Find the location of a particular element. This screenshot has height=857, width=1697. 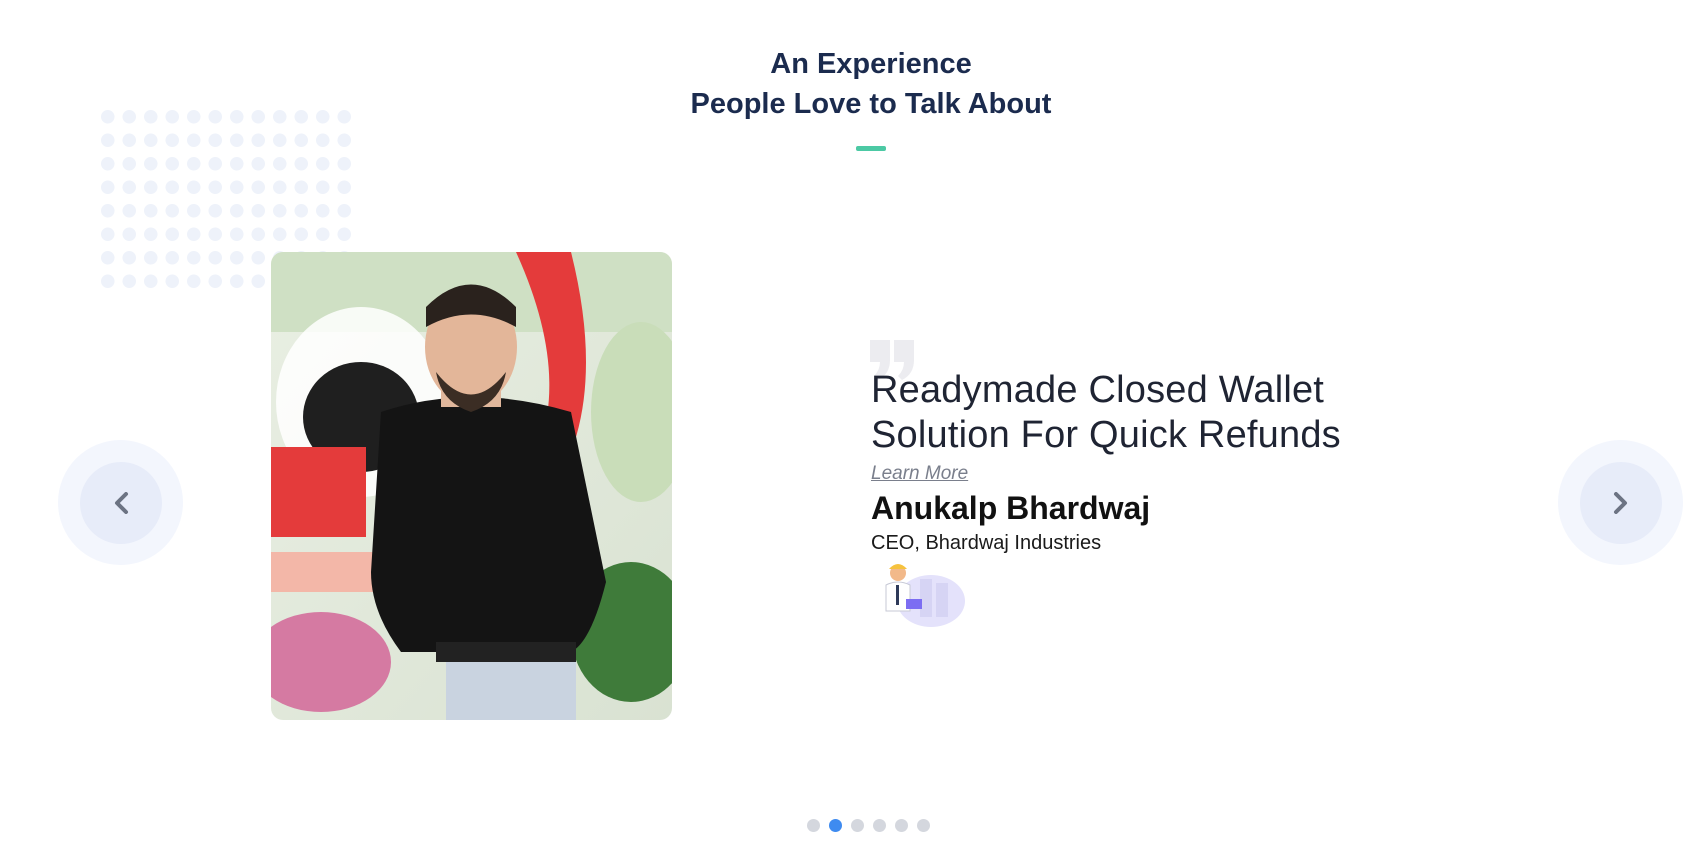

chevron-right-icon is located at coordinates (1620, 502).